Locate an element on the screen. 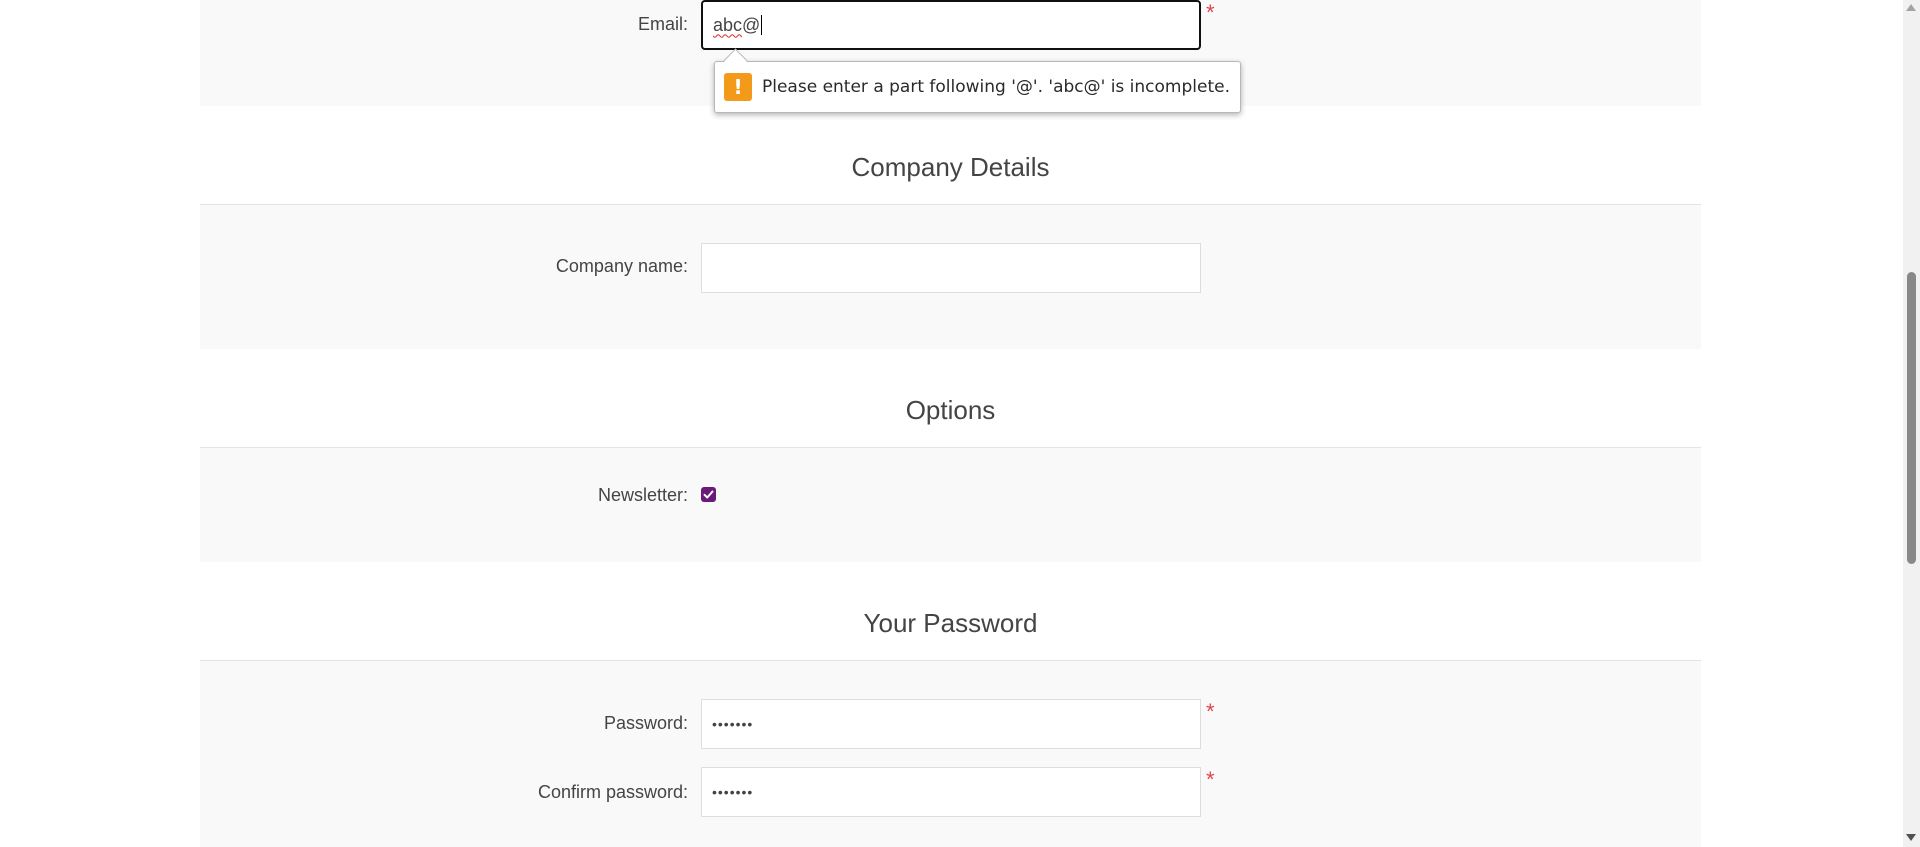  email-label: Email: is located at coordinates (662, 24).